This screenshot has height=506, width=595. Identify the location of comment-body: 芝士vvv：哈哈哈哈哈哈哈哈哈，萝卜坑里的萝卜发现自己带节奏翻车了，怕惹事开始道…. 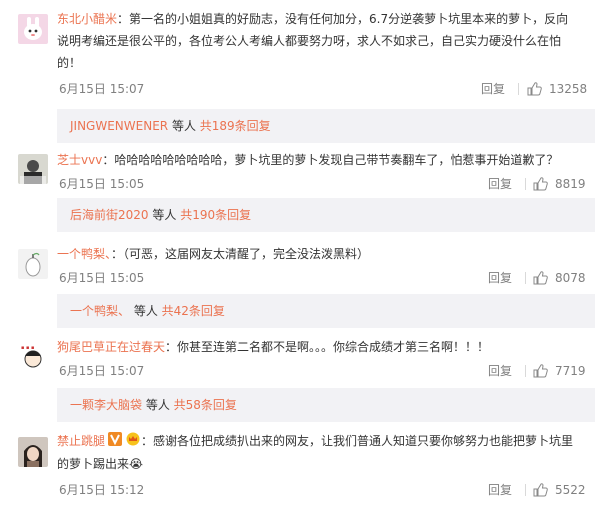
(322, 172).